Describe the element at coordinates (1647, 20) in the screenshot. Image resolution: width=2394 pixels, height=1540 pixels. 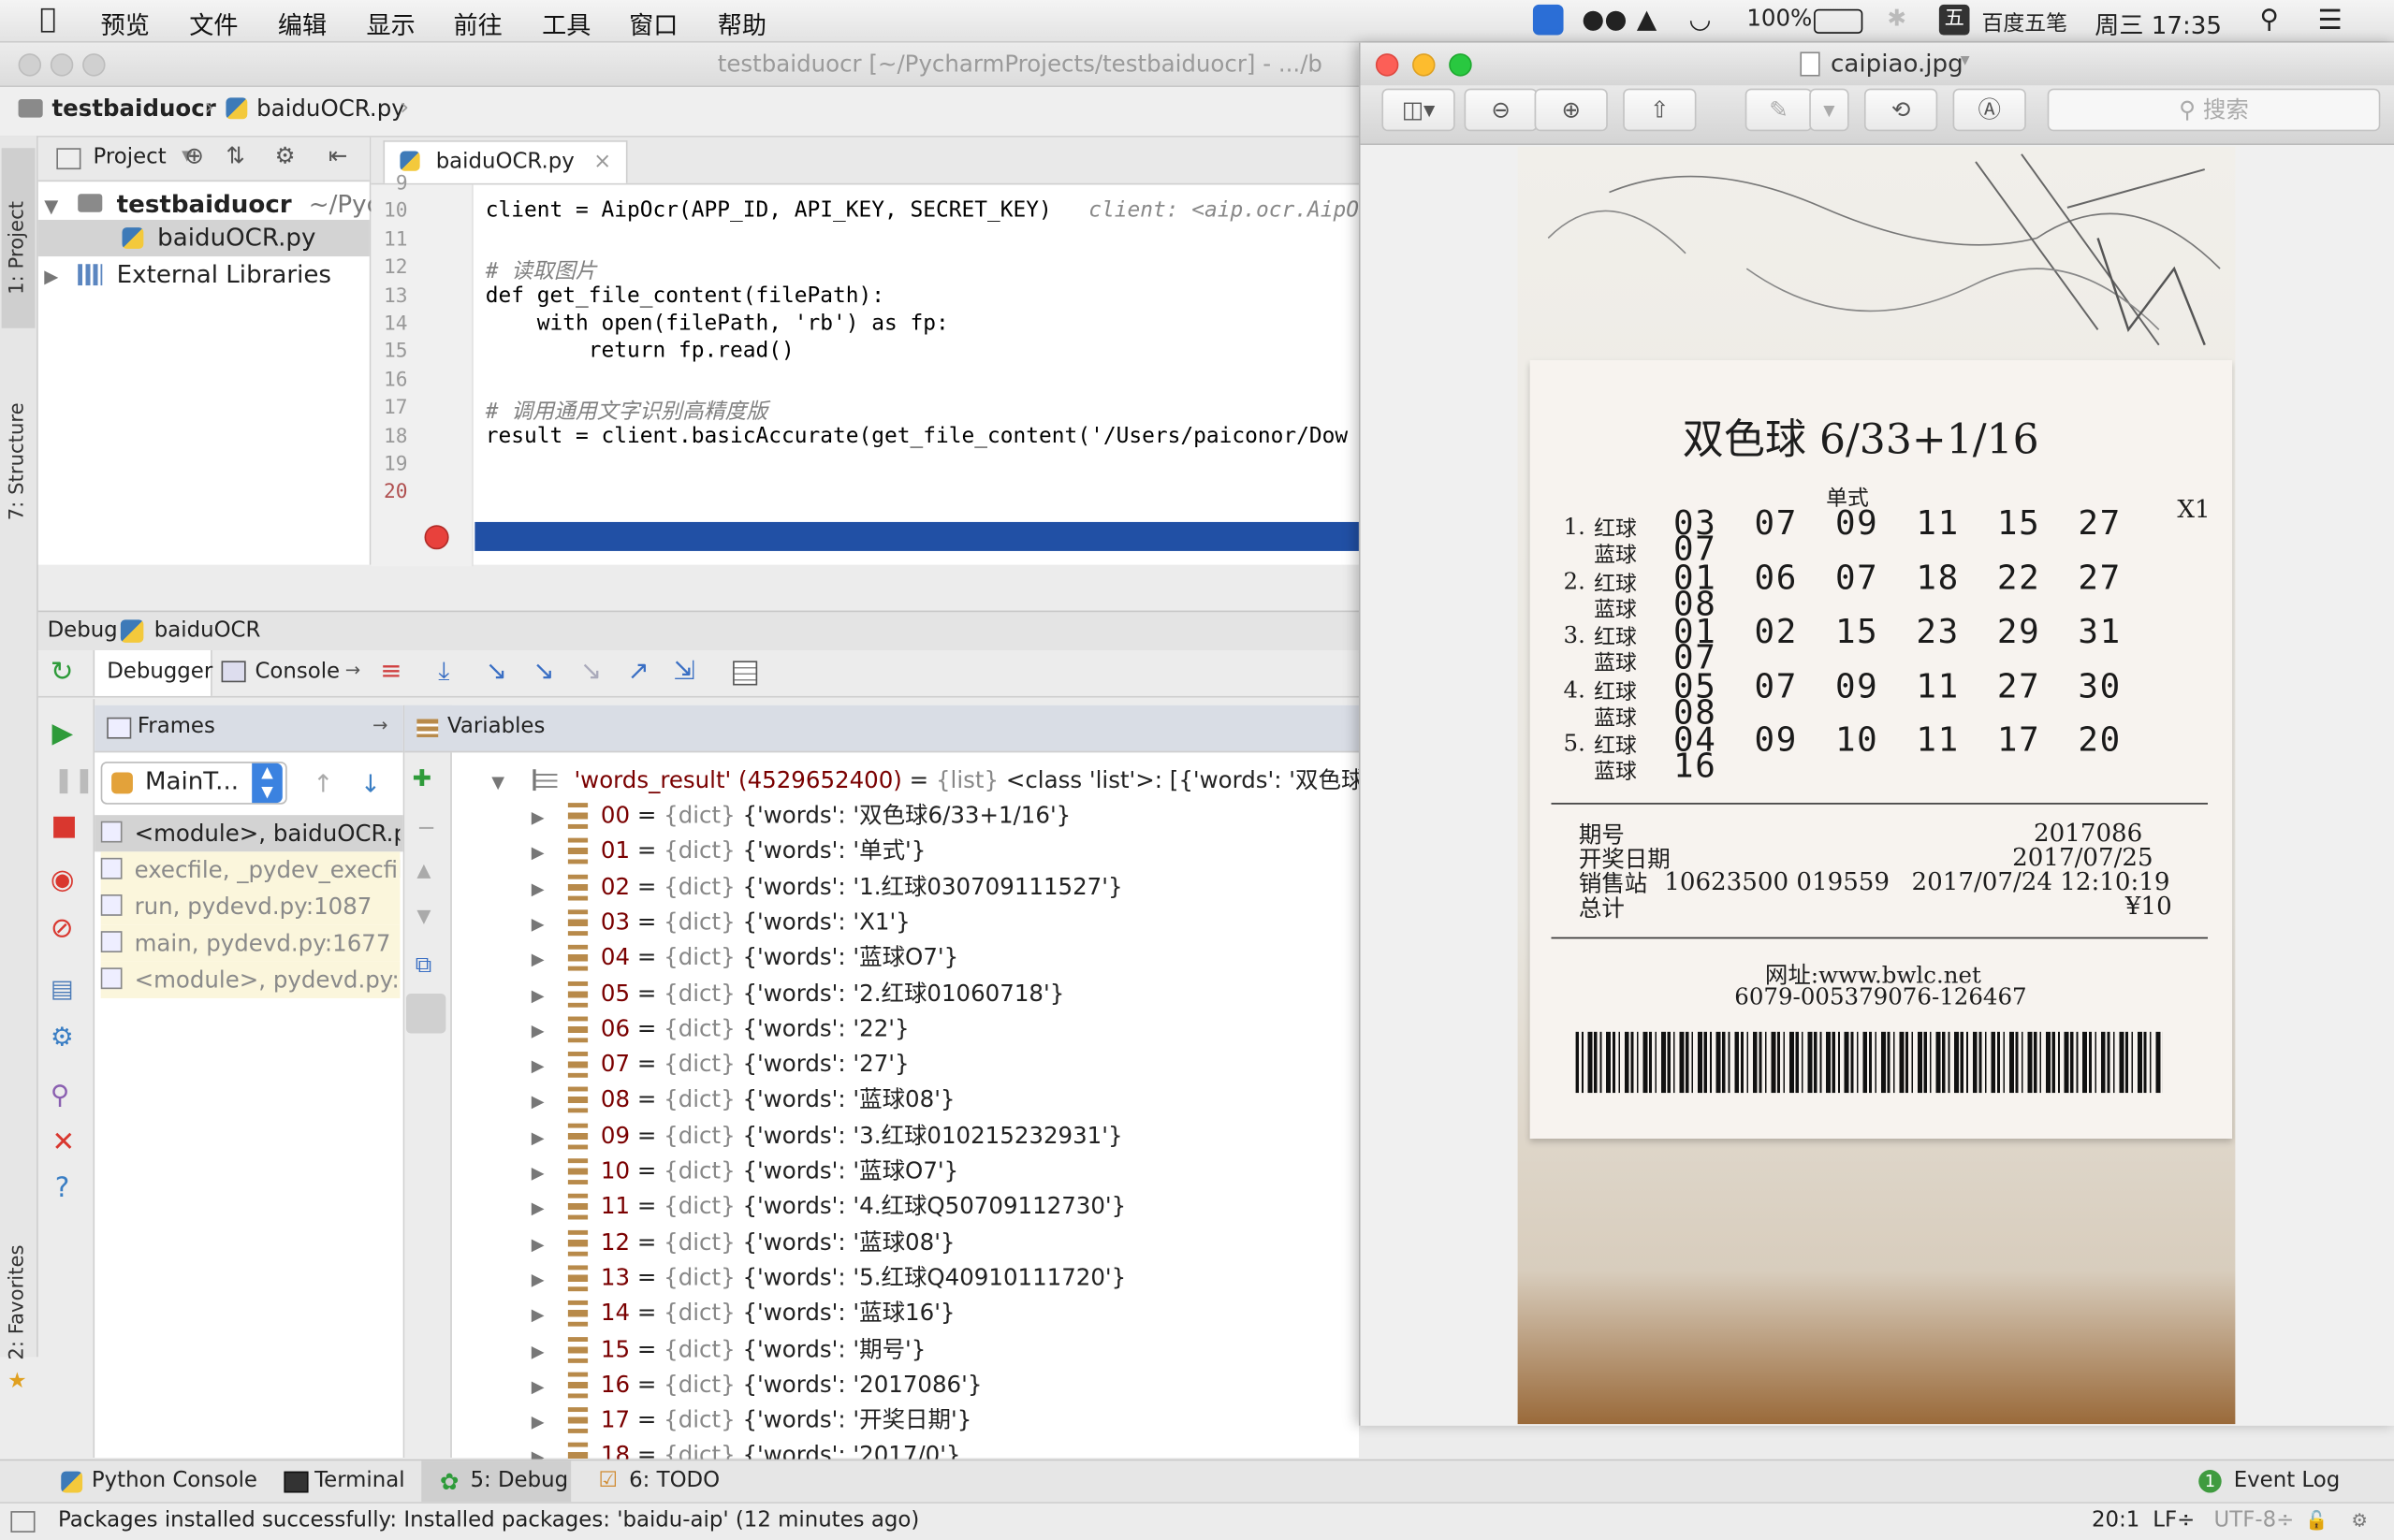
I see `qq-icon: ▲` at that location.